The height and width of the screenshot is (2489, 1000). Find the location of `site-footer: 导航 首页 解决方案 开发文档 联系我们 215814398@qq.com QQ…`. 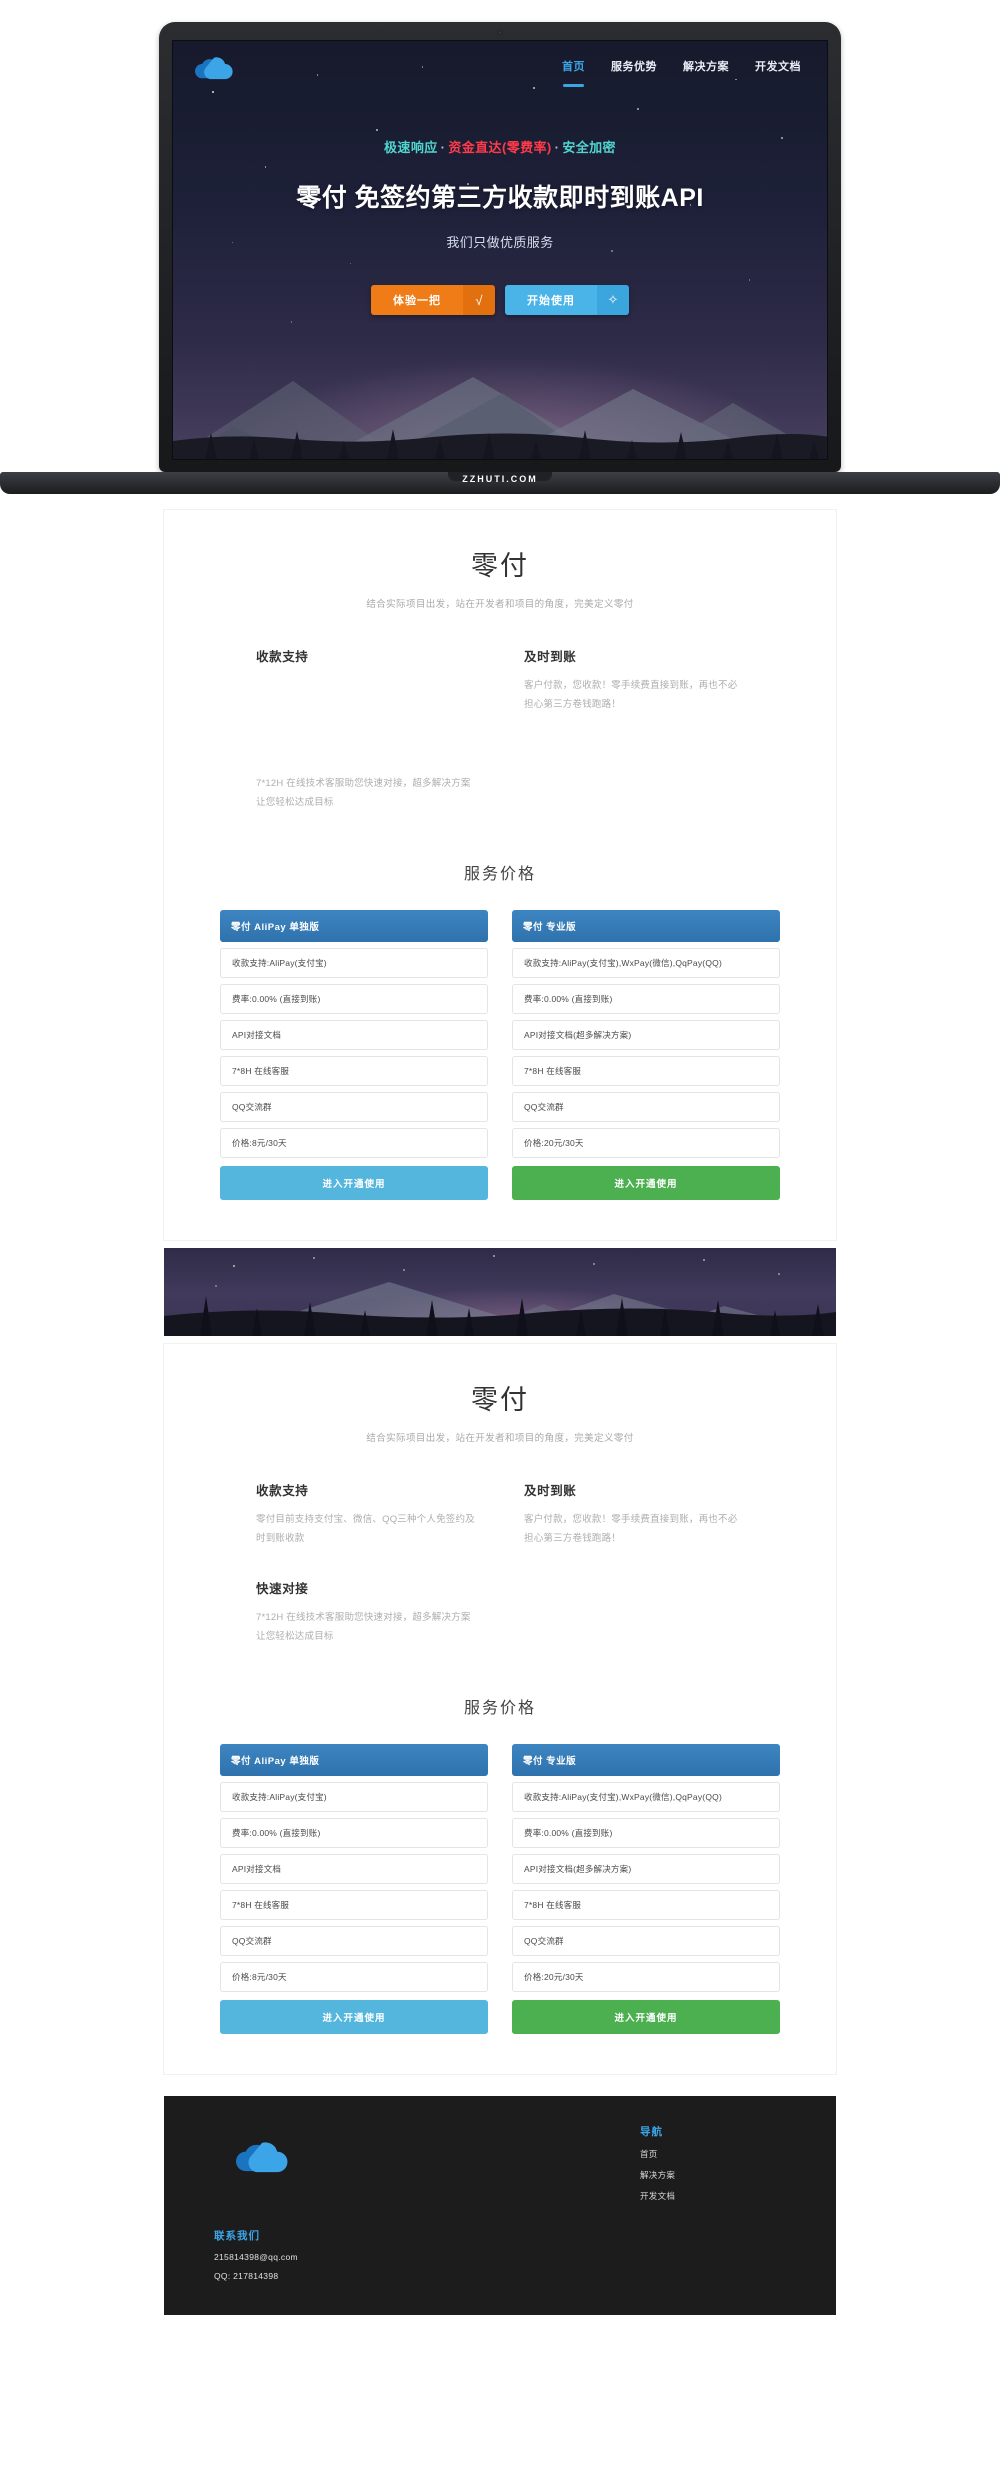

site-footer: 导航 首页 解决方案 开发文档 联系我们 215814398@qq.com QQ… is located at coordinates (500, 2205).